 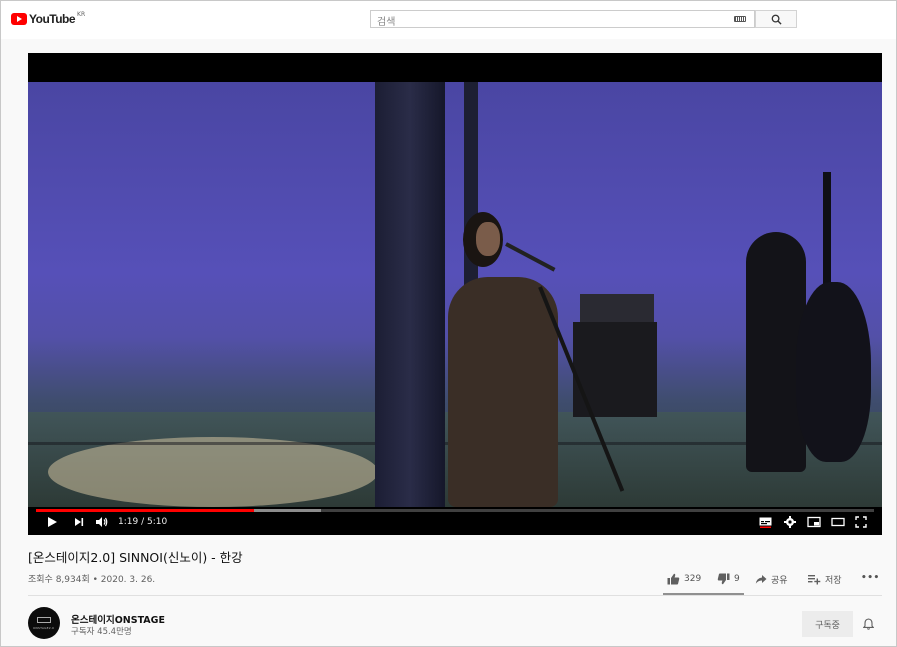 What do you see at coordinates (118, 619) in the screenshot?
I see `channel-name: 온스테이지ONSTAGE` at bounding box center [118, 619].